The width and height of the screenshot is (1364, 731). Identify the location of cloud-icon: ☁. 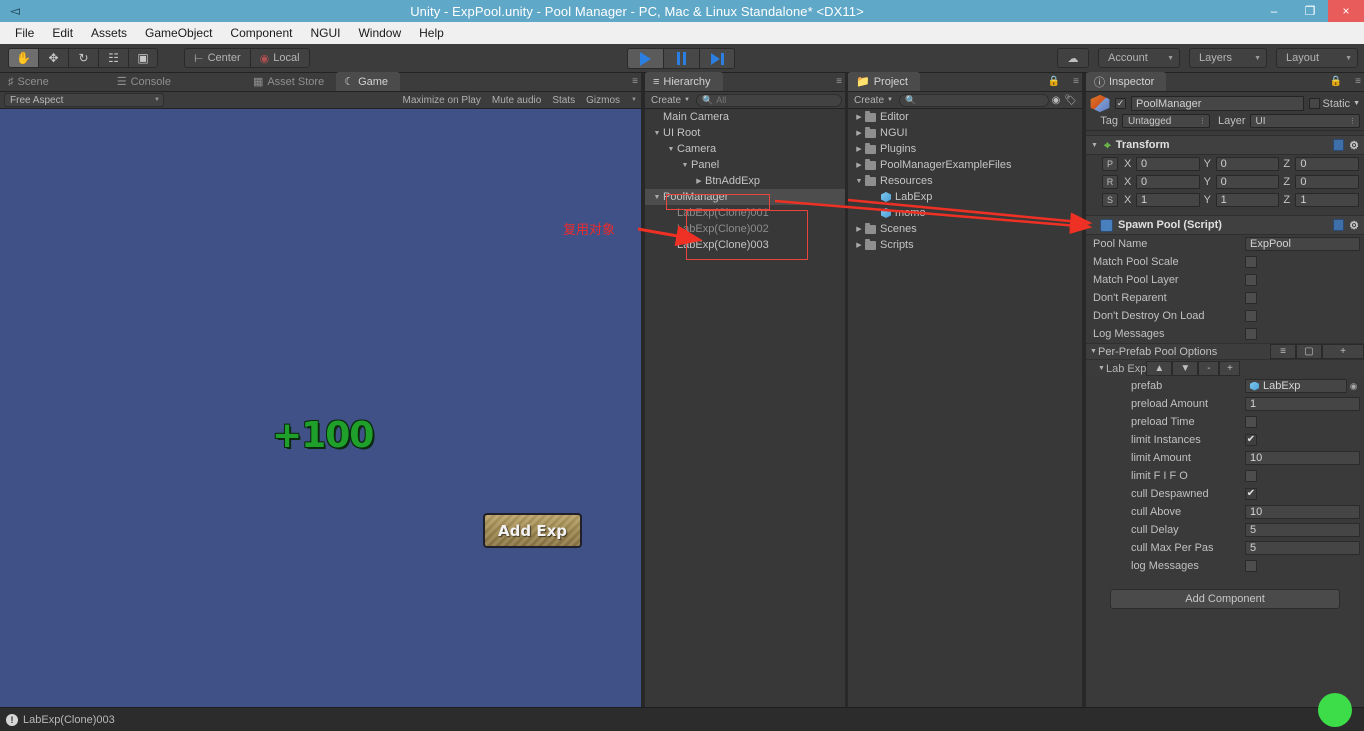
(1073, 58).